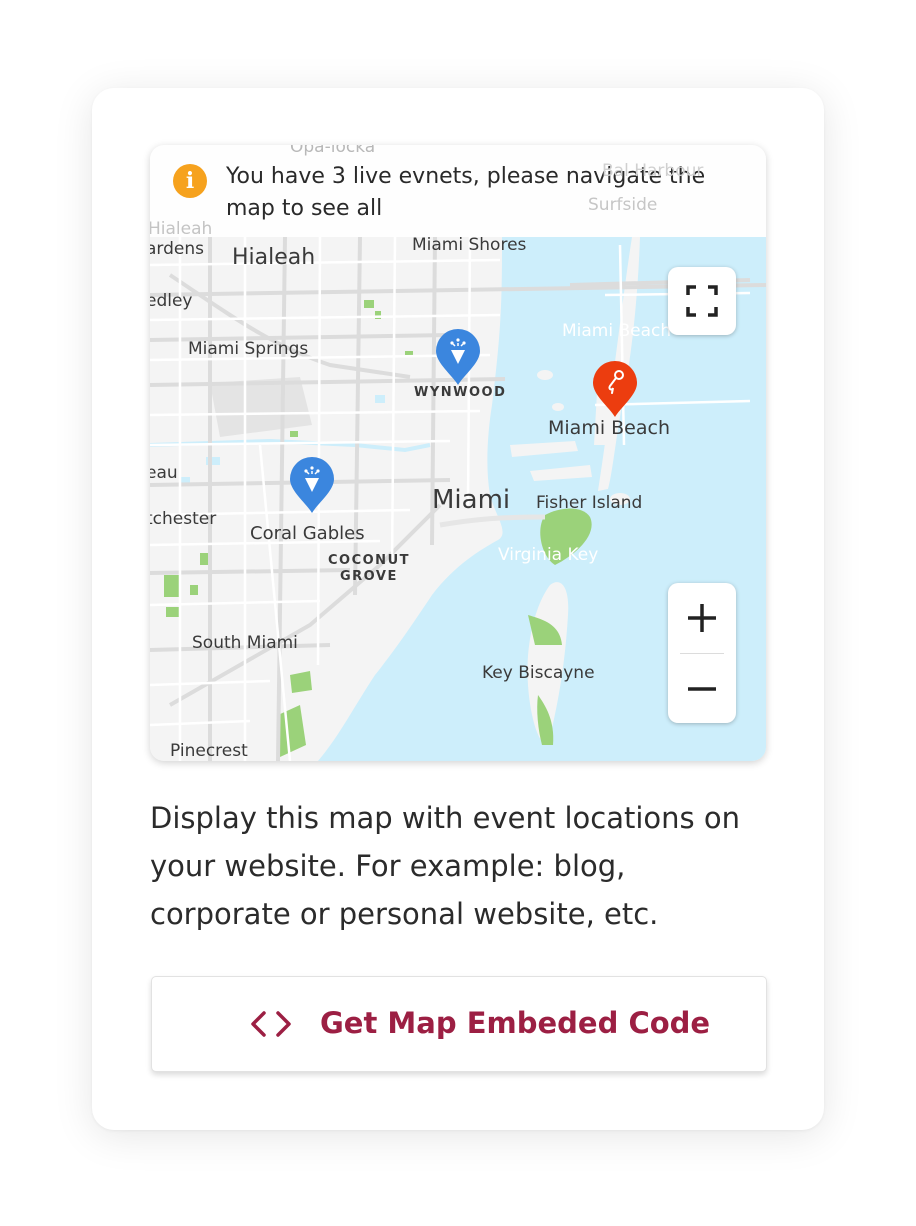  I want to click on minus-icon, so click(702, 688).